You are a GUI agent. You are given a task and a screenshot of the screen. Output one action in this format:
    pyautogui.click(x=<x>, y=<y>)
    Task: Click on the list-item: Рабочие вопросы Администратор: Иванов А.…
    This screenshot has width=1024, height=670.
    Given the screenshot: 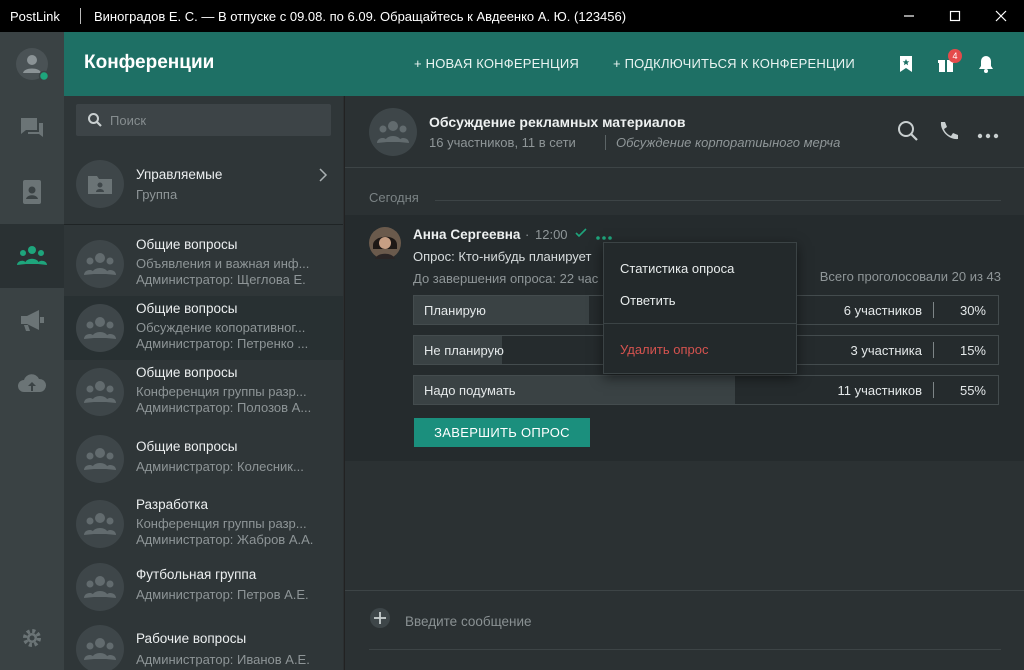 What is the action you would take?
    pyautogui.click(x=203, y=644)
    